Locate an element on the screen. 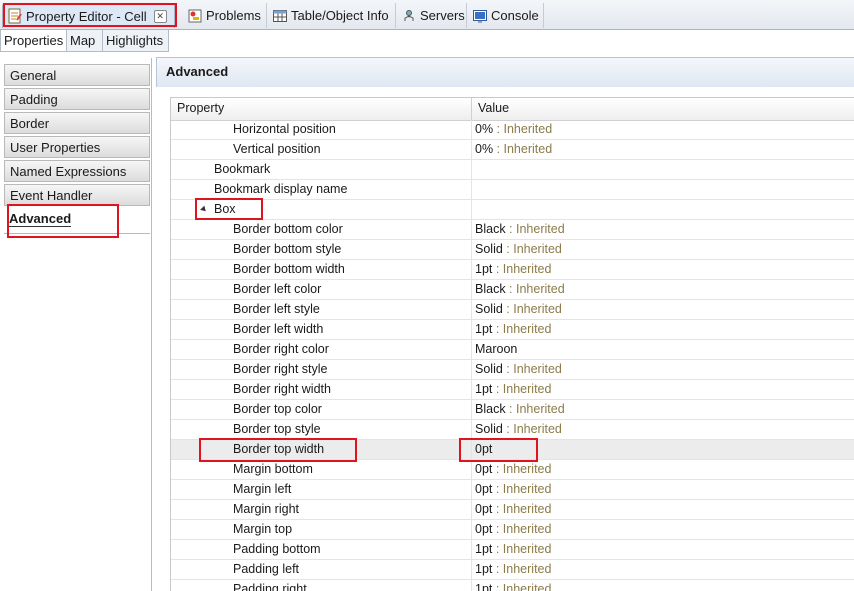  table-row: Horizontal position 0% : Inherited is located at coordinates (512, 130).